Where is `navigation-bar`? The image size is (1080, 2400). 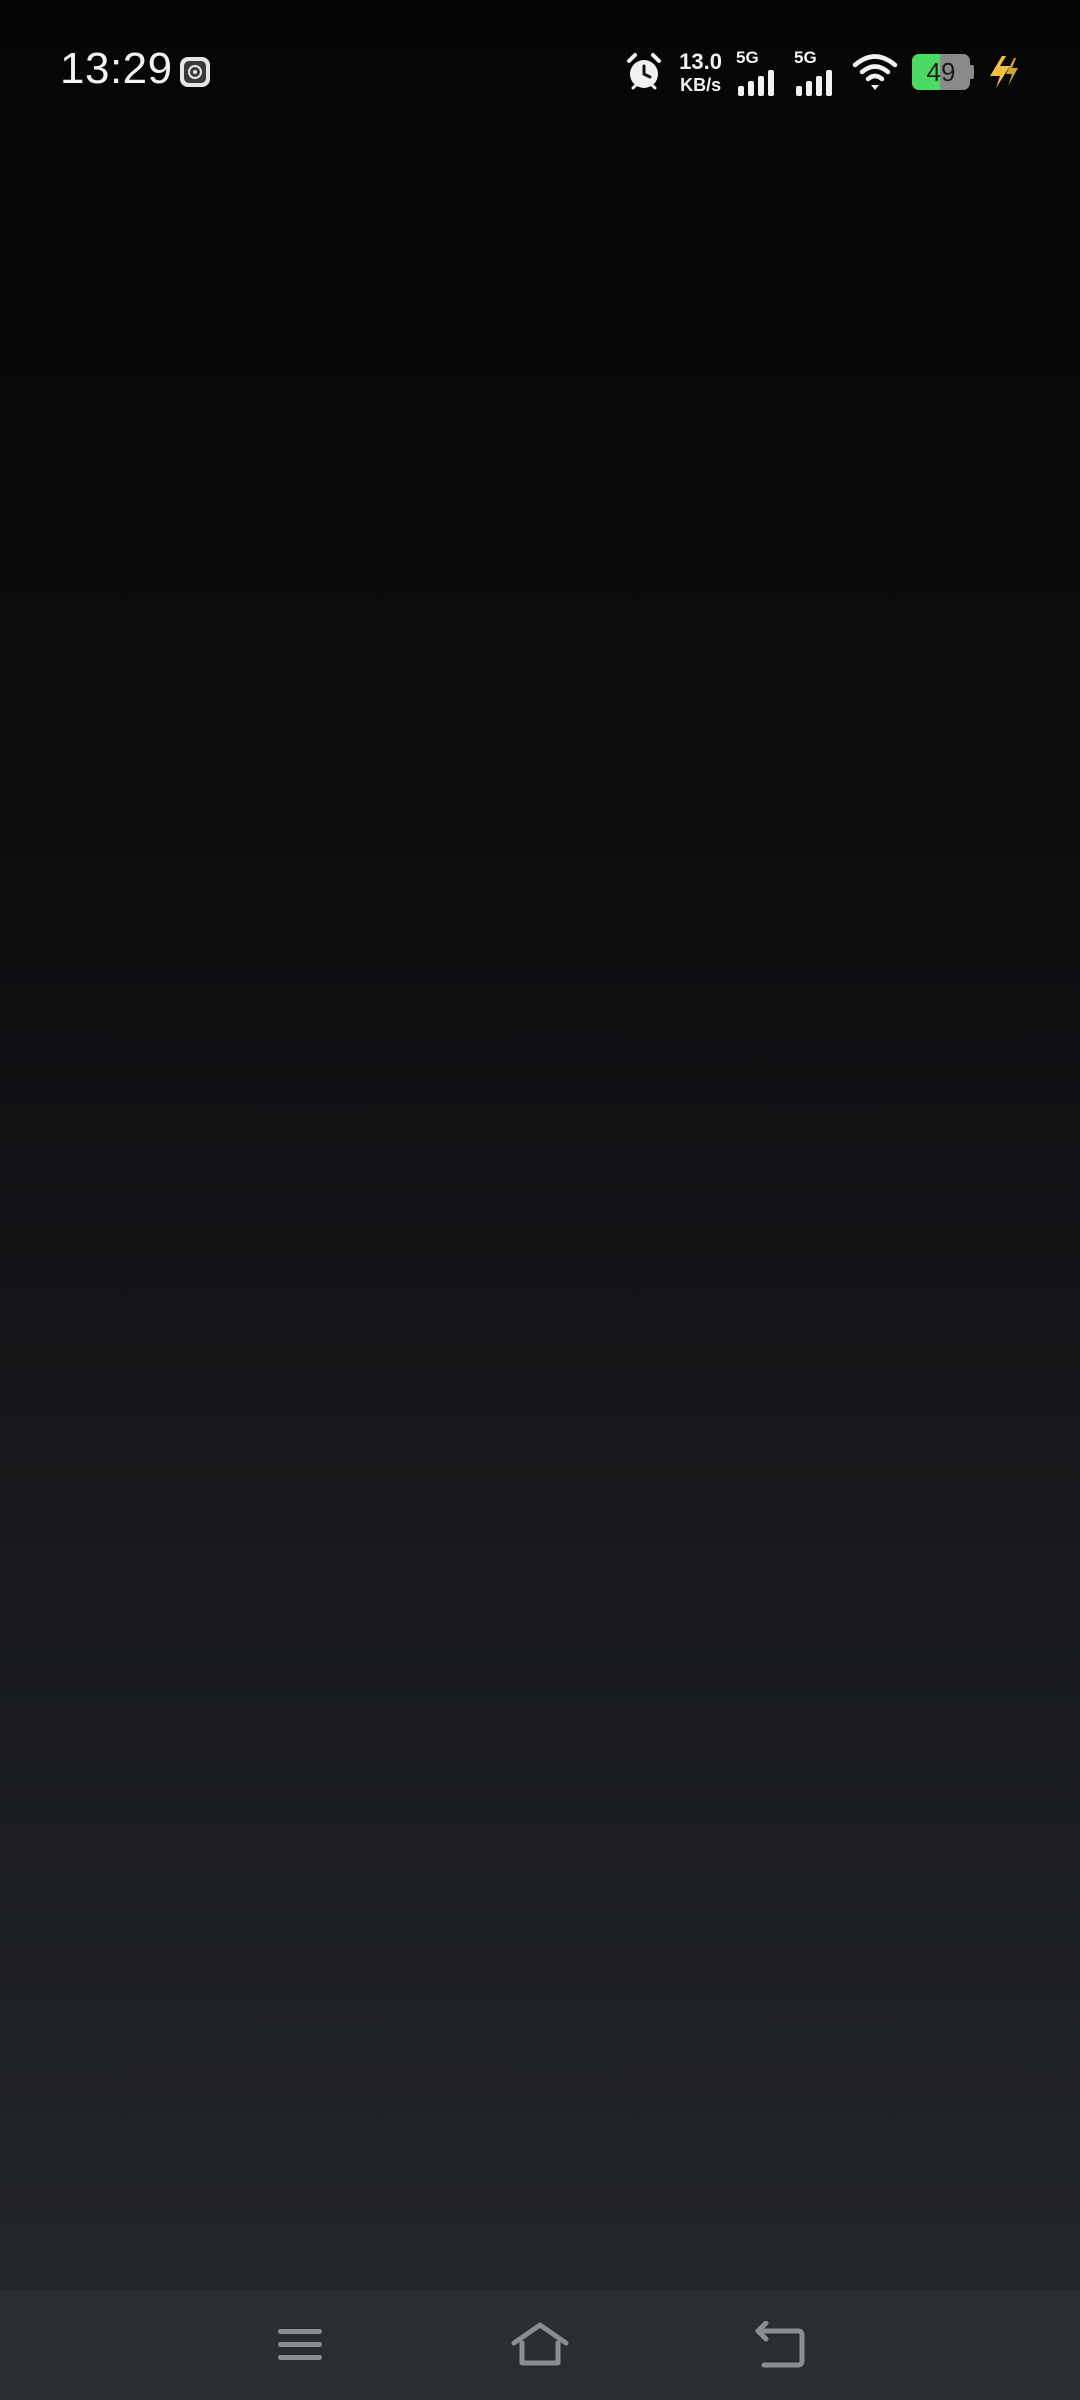
navigation-bar is located at coordinates (540, 2345).